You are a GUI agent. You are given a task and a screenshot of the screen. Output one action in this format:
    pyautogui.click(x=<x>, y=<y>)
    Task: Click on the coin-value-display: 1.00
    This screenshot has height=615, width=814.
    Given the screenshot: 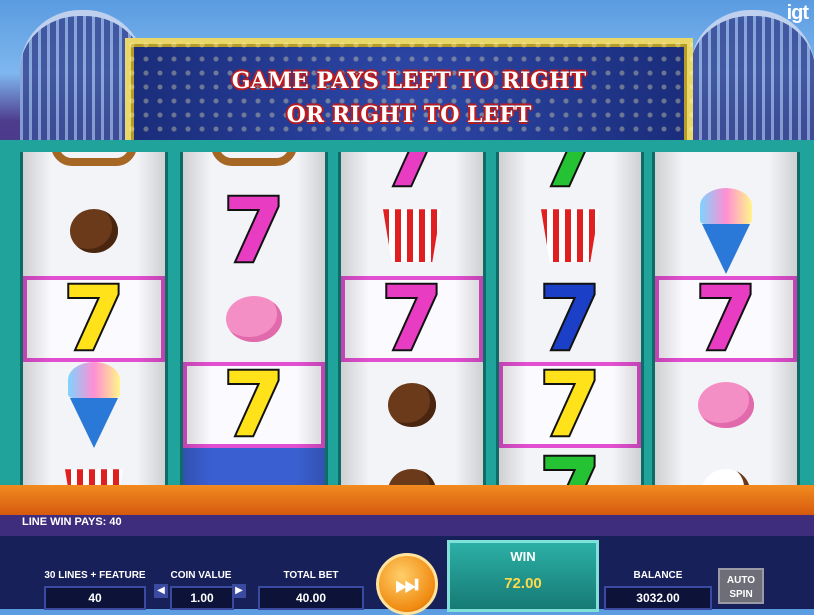 What is the action you would take?
    pyautogui.click(x=202, y=598)
    